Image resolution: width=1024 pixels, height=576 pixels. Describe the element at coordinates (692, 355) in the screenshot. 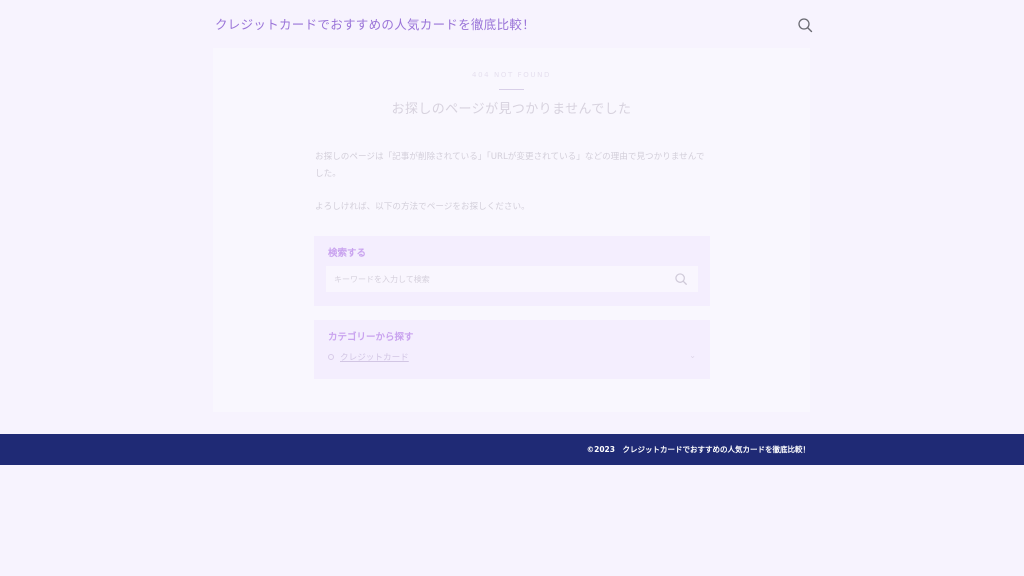

I see `chevron-down-icon: ⌄` at that location.